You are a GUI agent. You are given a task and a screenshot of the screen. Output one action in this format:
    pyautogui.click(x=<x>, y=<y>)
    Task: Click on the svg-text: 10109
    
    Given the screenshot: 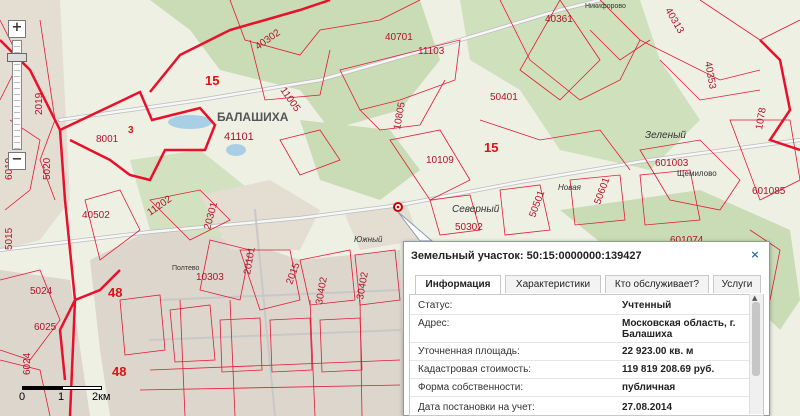 What is the action you would take?
    pyautogui.click(x=440, y=160)
    